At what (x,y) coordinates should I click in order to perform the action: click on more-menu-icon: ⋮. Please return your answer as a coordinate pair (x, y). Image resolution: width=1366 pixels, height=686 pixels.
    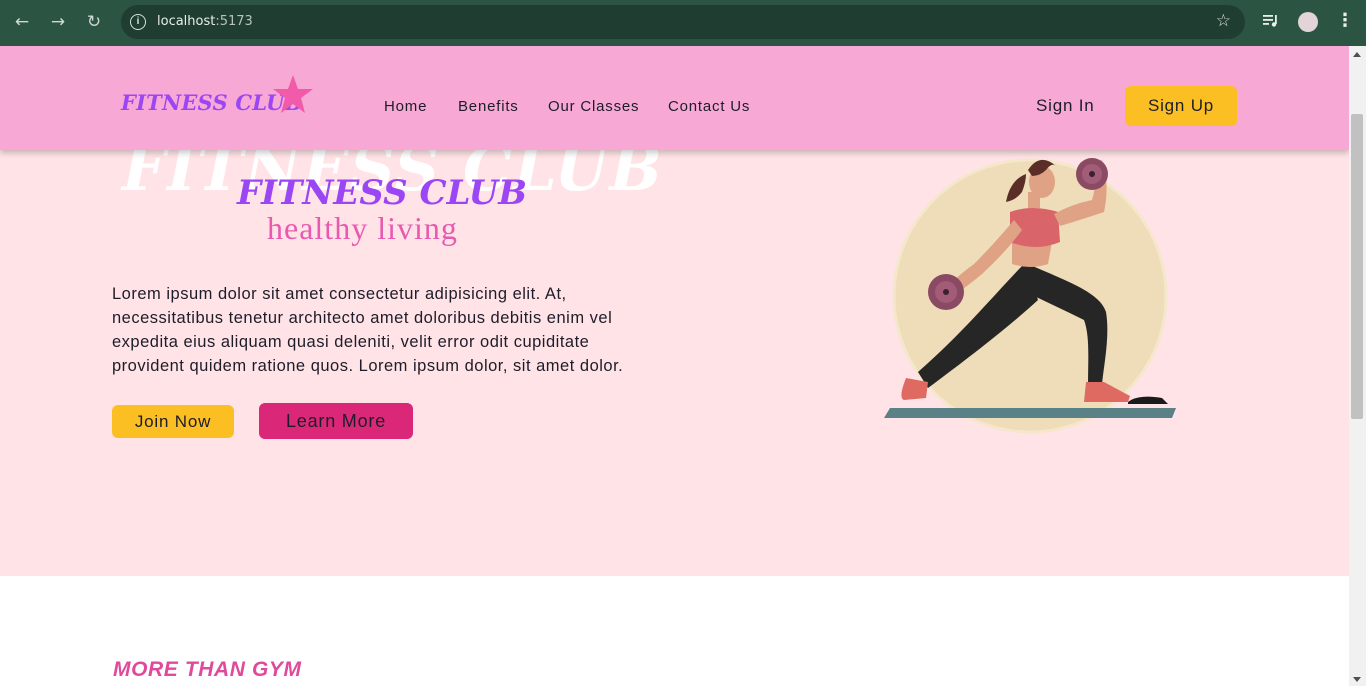
    Looking at the image, I should click on (1345, 21).